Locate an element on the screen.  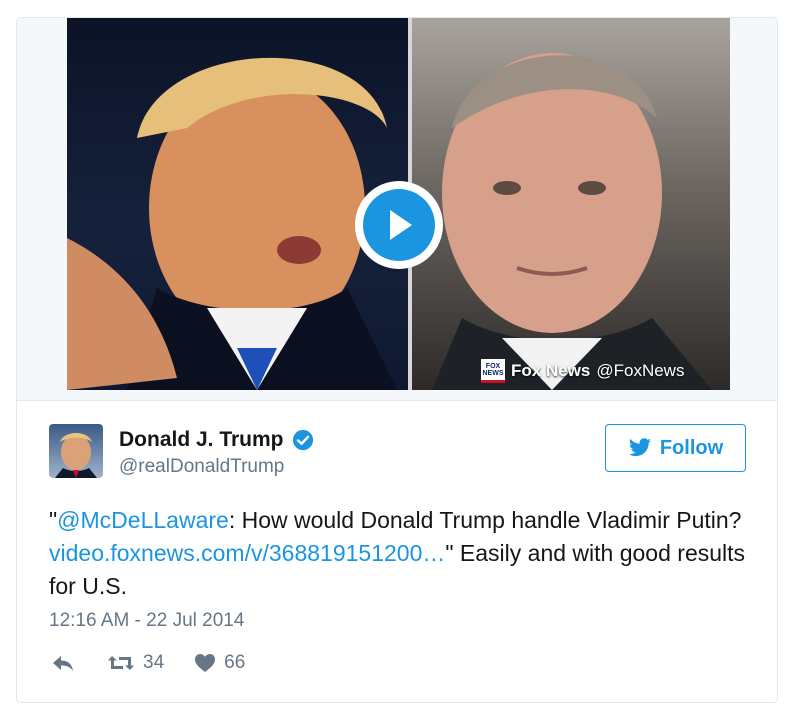
tweet-timestamp: 12:16 AM - 22 Jul 2014 is located at coordinates (146, 621).